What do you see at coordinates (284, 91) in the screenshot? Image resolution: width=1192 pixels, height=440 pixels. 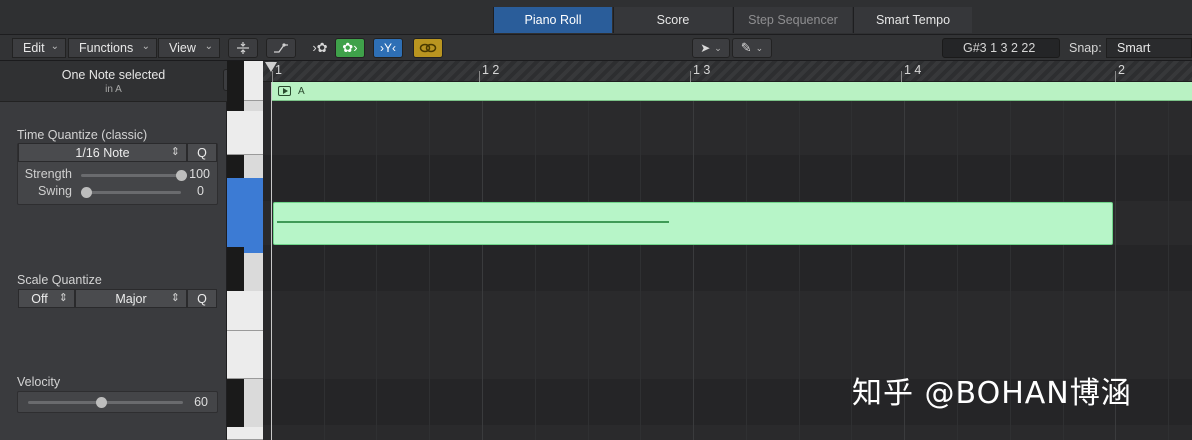 I see `region-play-icon` at bounding box center [284, 91].